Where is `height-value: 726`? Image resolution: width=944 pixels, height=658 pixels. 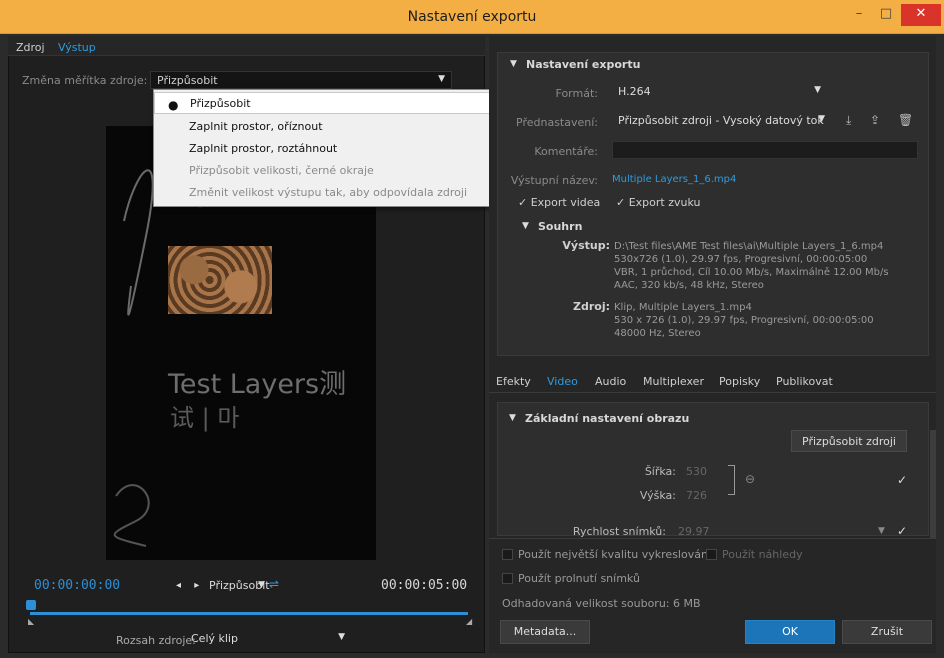
height-value: 726 is located at coordinates (696, 495).